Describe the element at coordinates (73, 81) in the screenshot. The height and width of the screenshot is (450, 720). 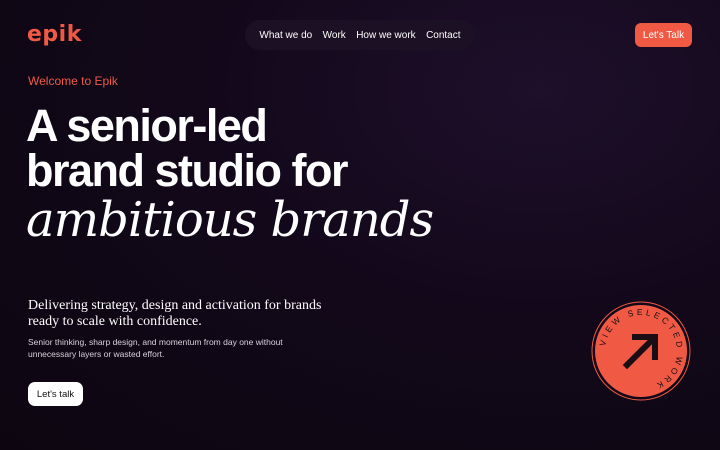
I see `hero-eyebrow: Welcome to Epik` at that location.